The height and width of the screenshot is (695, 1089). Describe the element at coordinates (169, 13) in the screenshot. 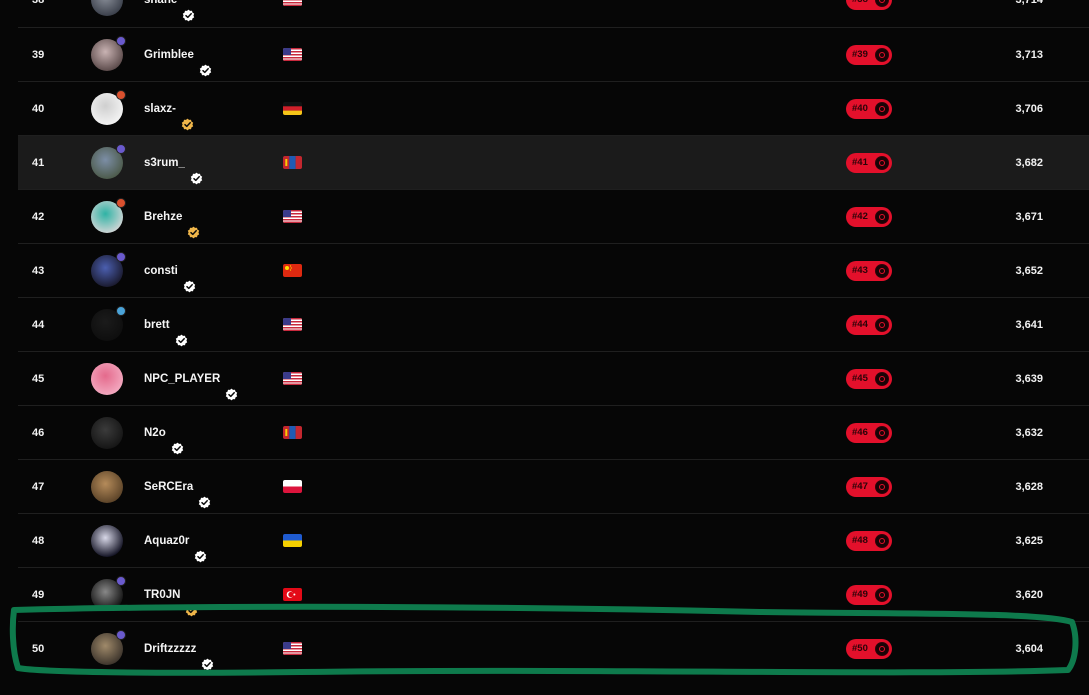

I see `player-name-link: shane` at that location.